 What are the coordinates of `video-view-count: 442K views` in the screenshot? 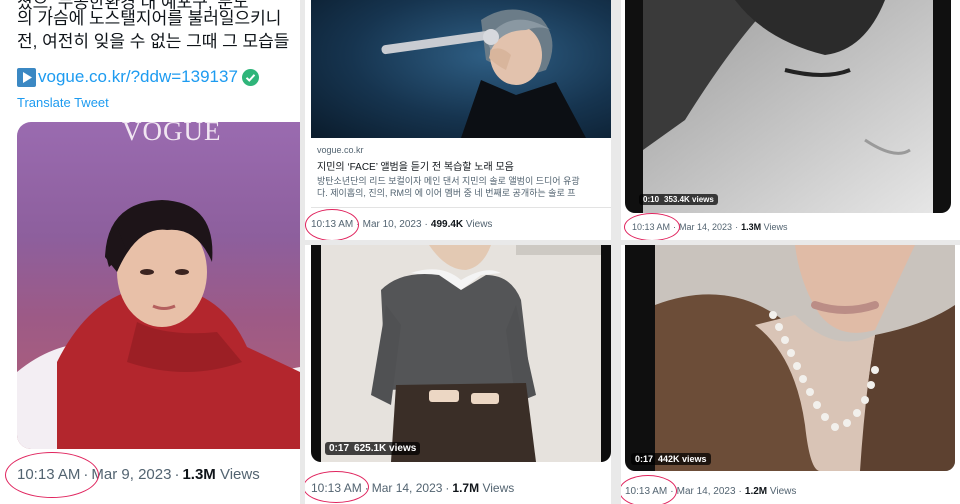 It's located at (682, 459).